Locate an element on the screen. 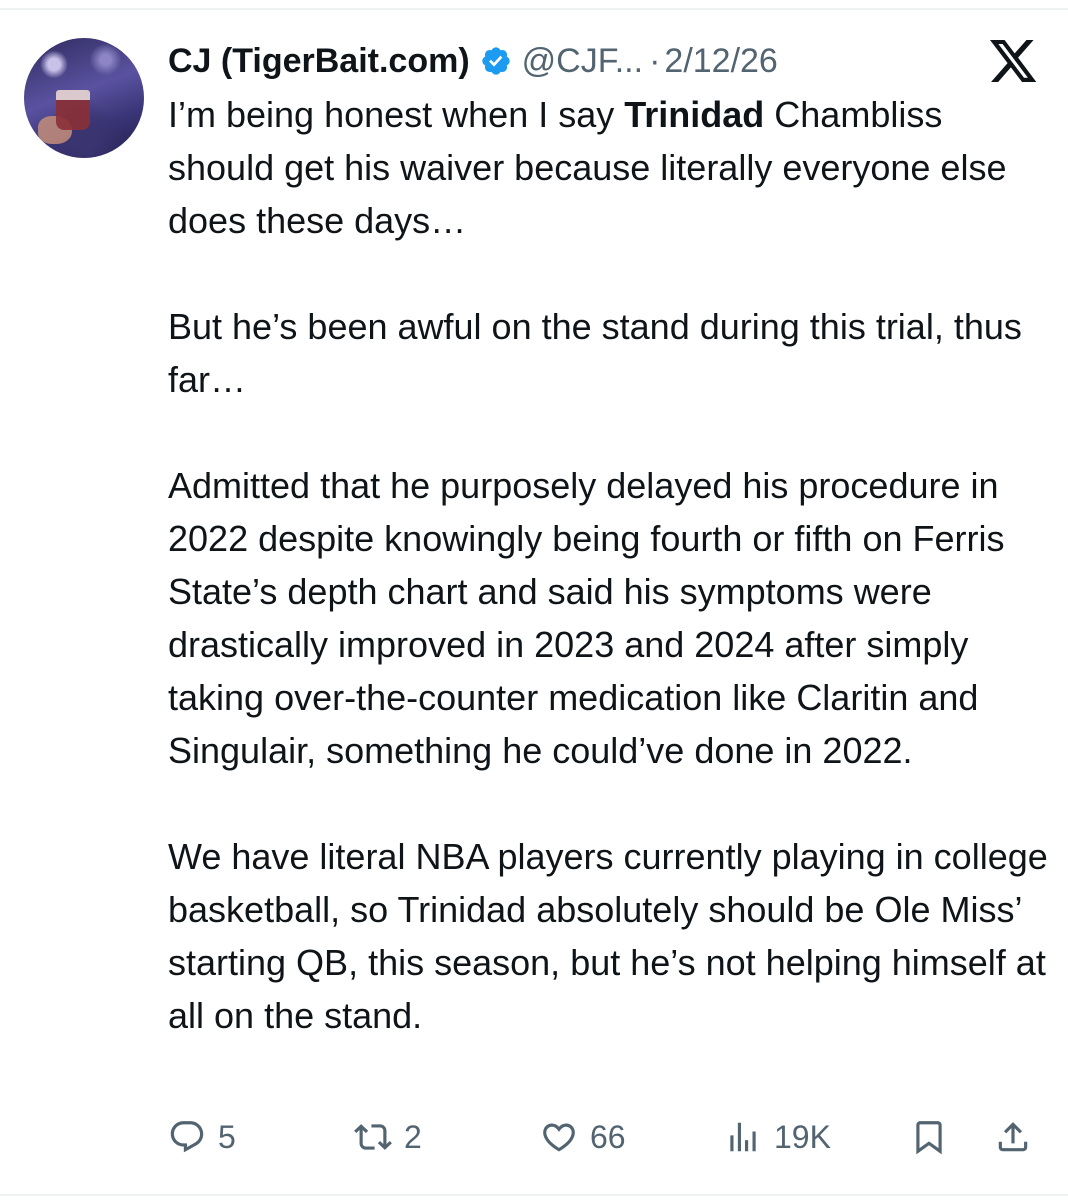  tweet-header: CJ (TigerBait.com) @CJF... · 2/12/26 is located at coordinates (473, 61).